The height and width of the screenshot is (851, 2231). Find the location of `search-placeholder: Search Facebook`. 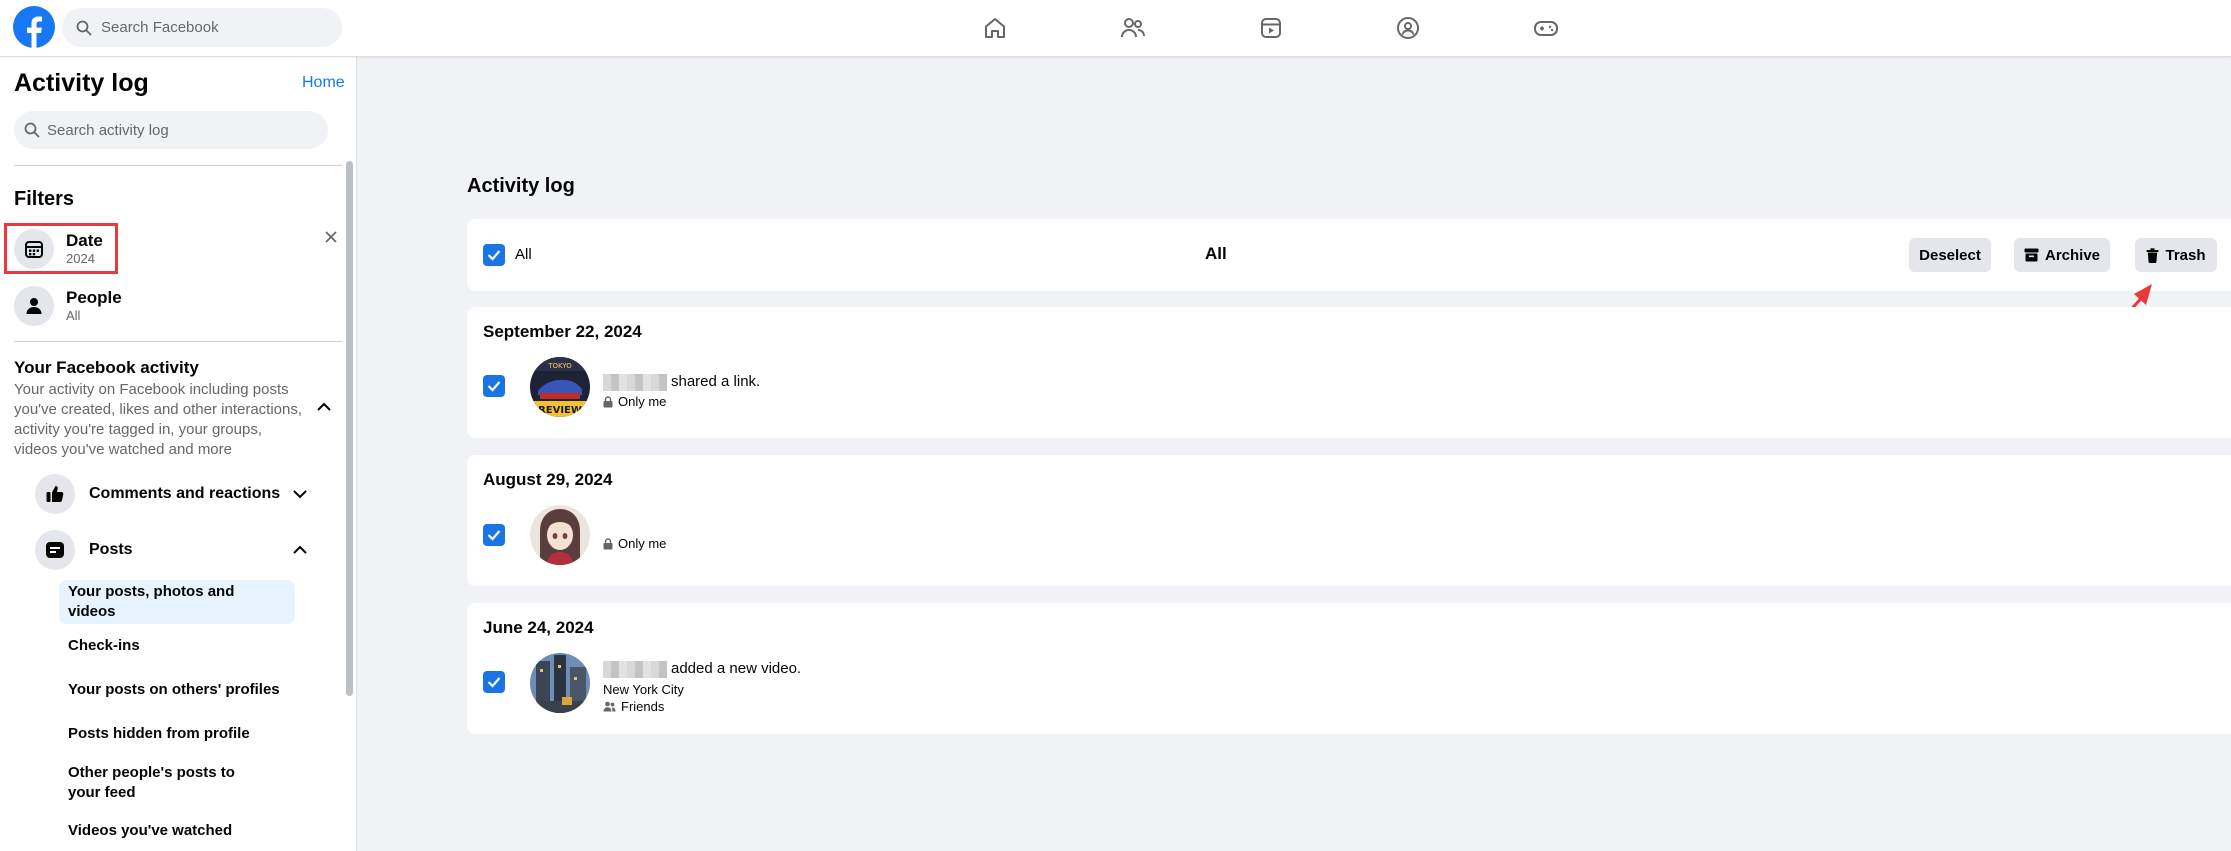

search-placeholder: Search Facebook is located at coordinates (160, 27).